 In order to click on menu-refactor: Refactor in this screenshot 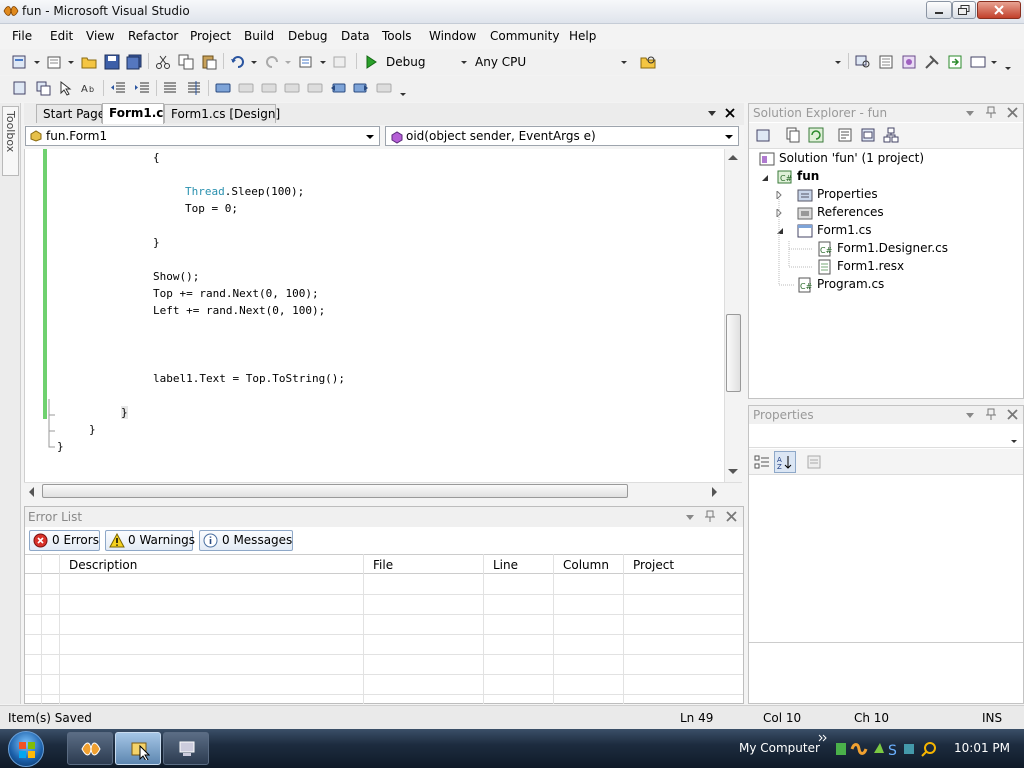, I will do `click(153, 36)`.